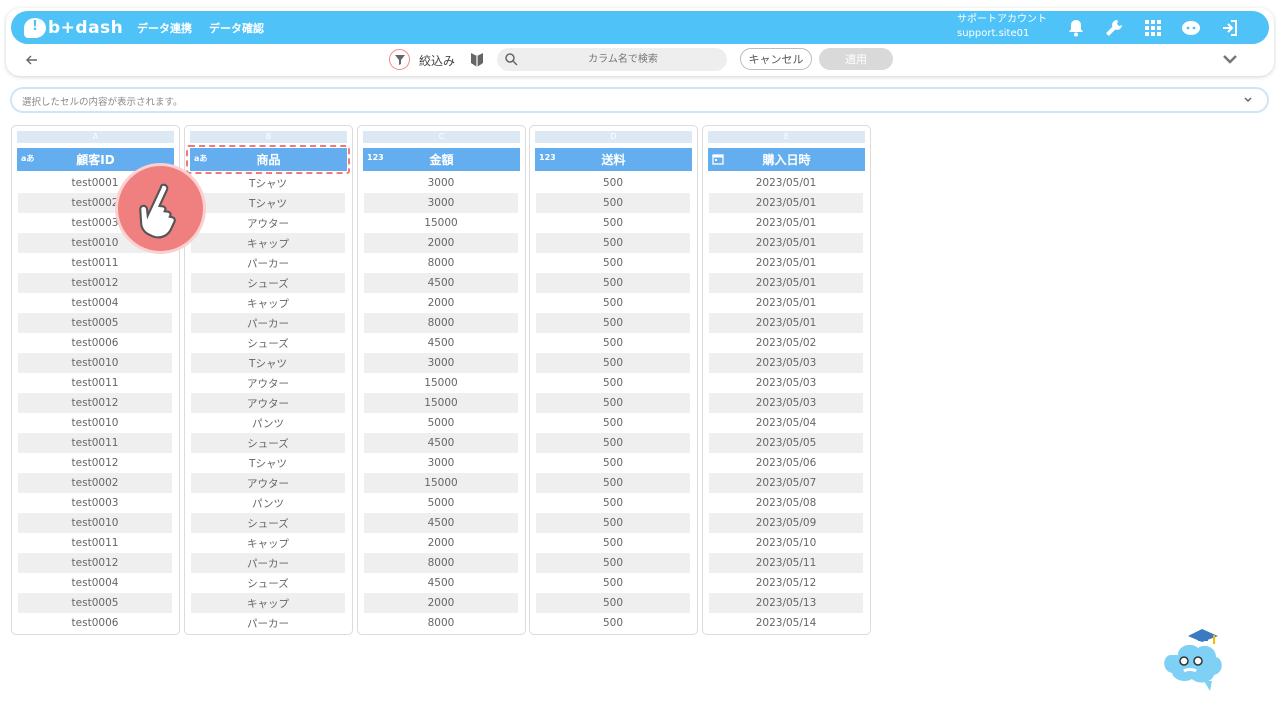  Describe the element at coordinates (399, 59) in the screenshot. I see `filter-button` at that location.